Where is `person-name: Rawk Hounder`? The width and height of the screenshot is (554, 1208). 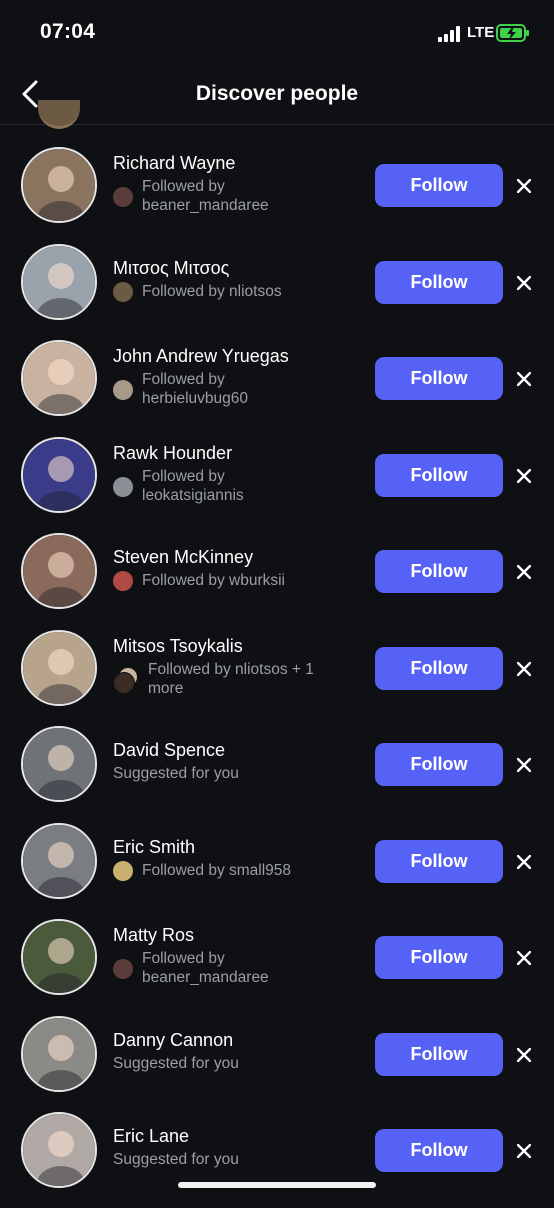 person-name: Rawk Hounder is located at coordinates (238, 453).